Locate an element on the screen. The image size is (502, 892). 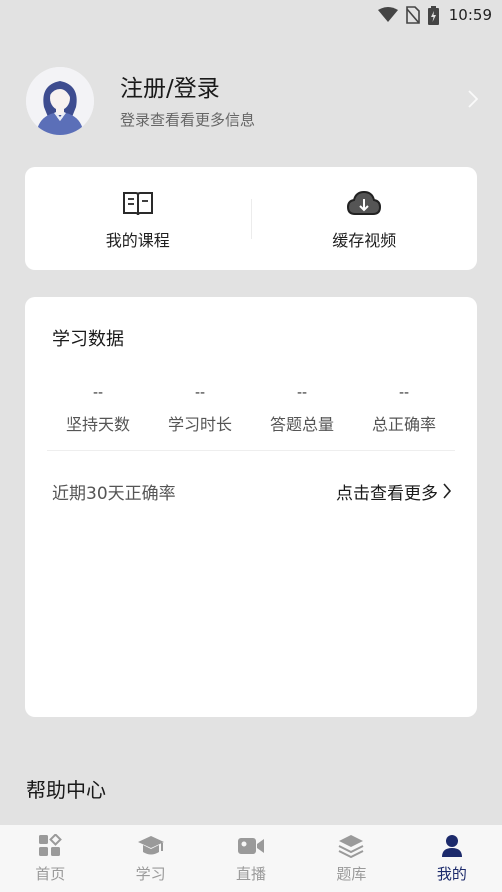
tab-home: 首页 is located at coordinates (50, 858).